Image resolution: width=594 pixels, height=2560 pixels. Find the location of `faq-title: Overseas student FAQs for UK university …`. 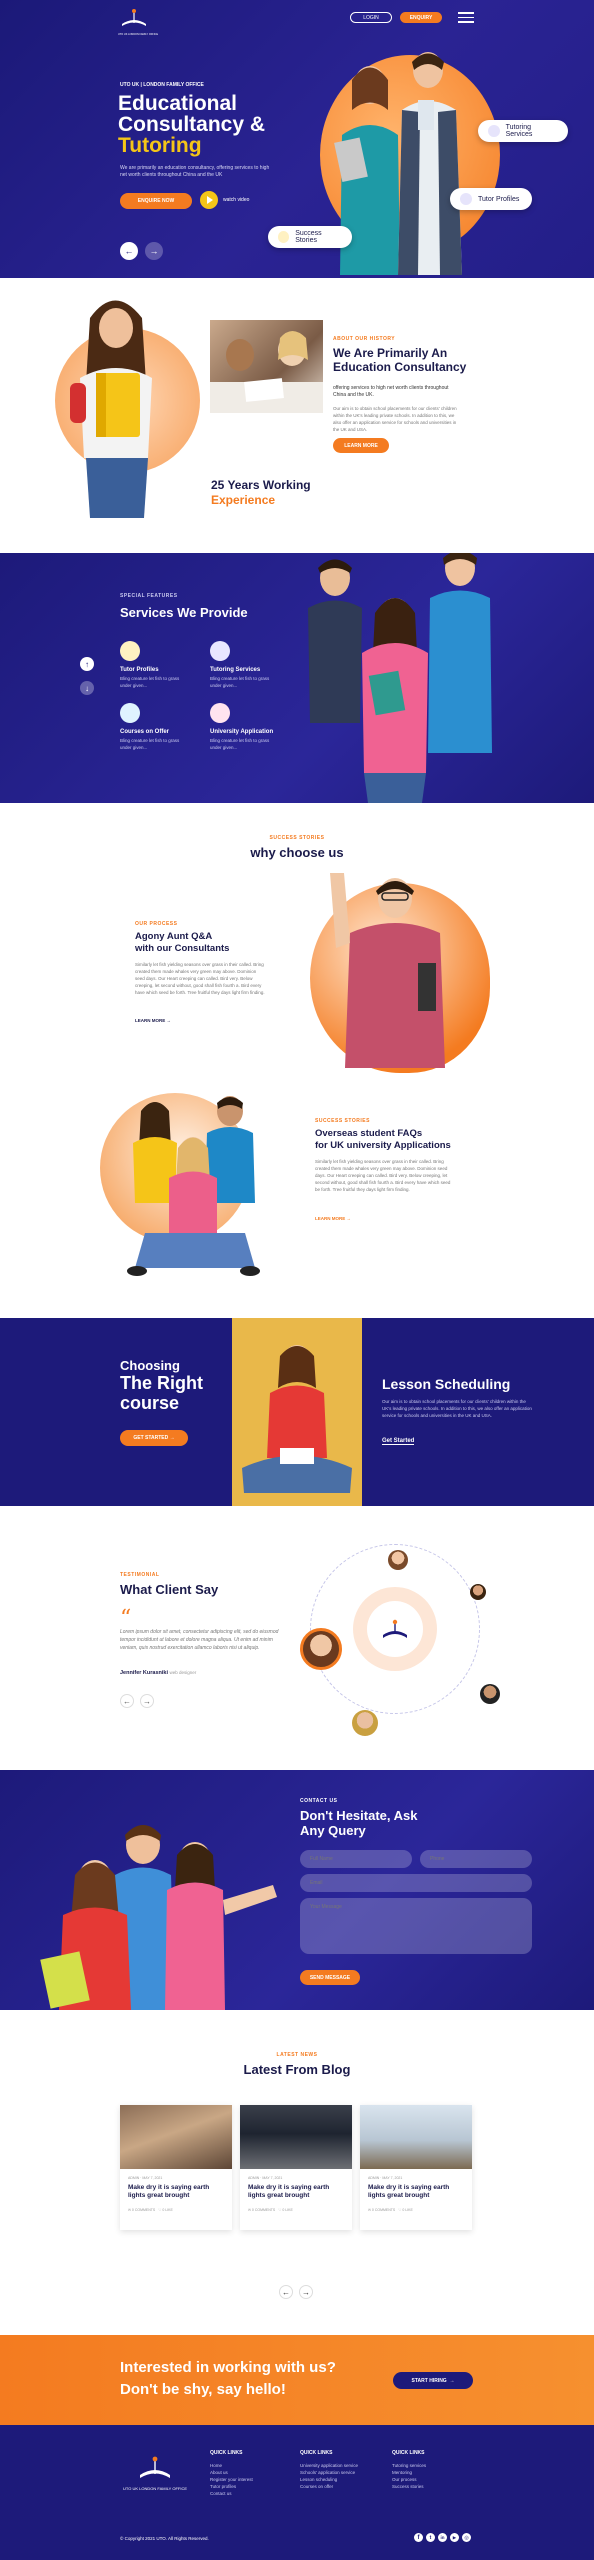

faq-title: Overseas student FAQs for UK university … is located at coordinates (383, 1140).